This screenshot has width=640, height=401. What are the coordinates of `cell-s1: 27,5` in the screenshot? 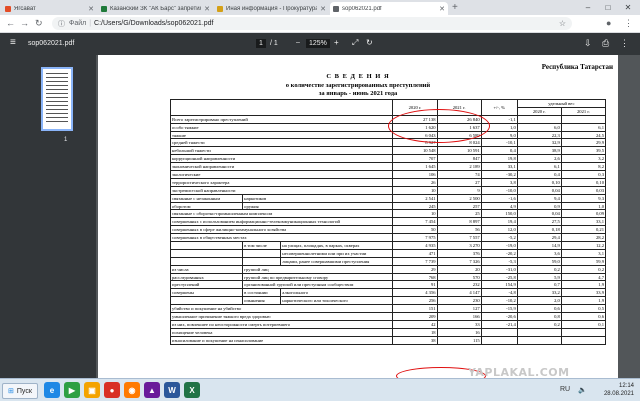 It's located at (539, 222).